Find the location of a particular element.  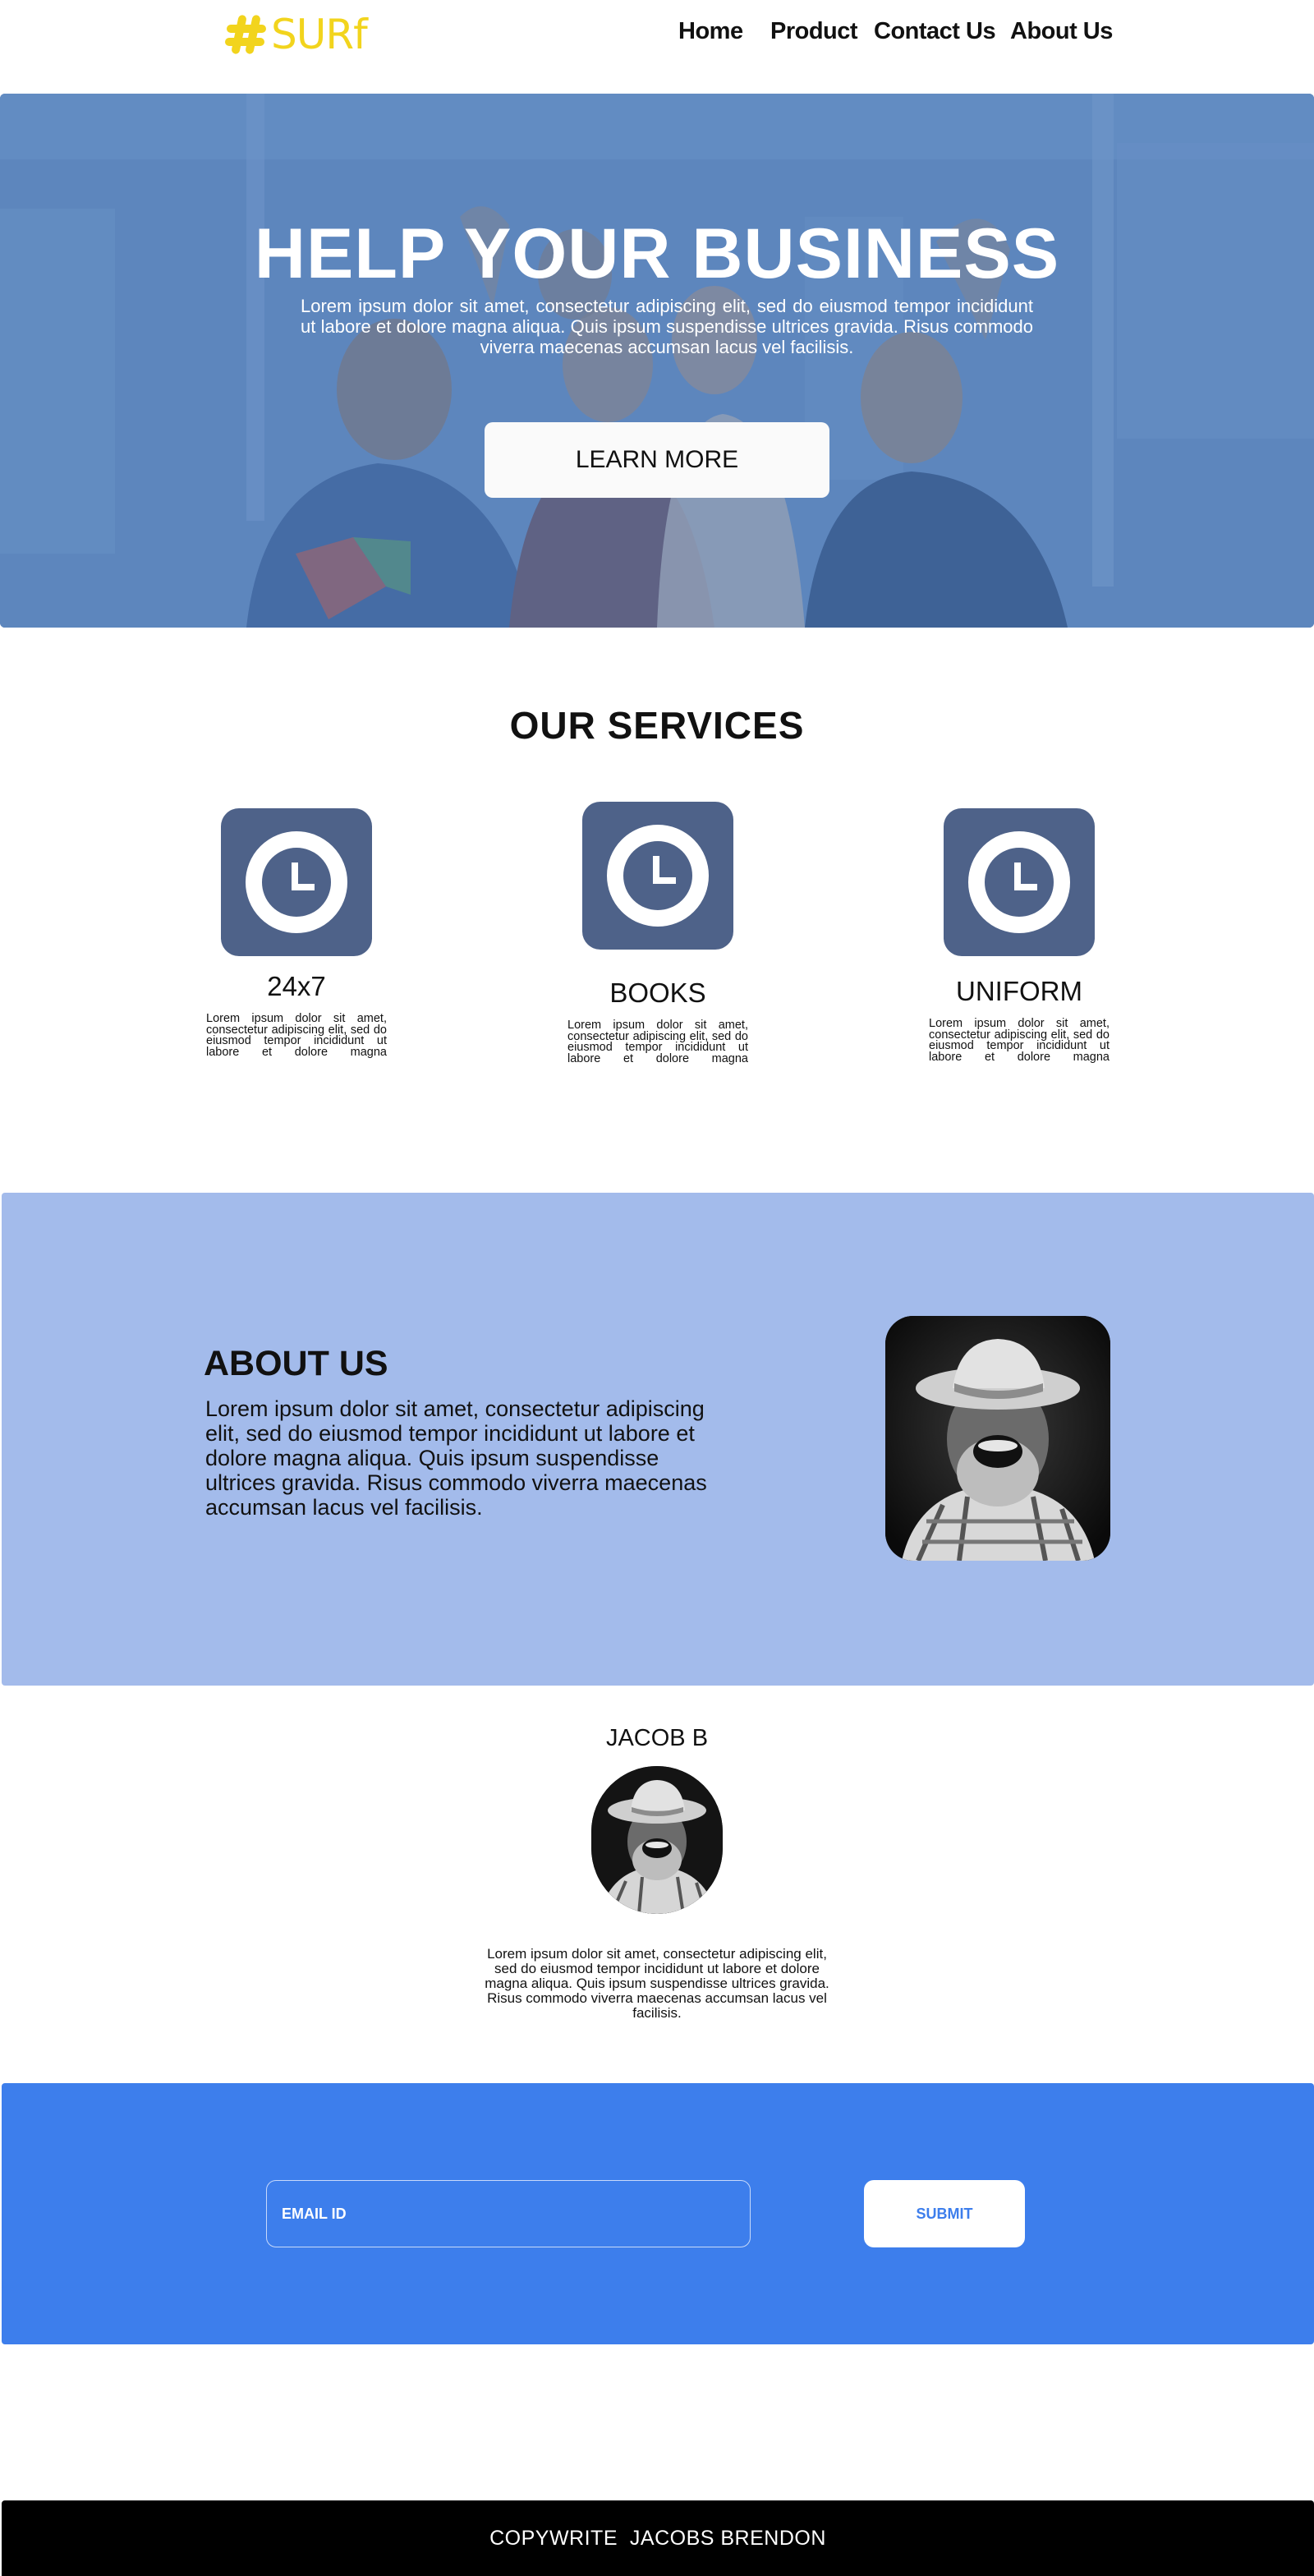

main-nav: Home Product Contact Us About Us is located at coordinates (657, 34).